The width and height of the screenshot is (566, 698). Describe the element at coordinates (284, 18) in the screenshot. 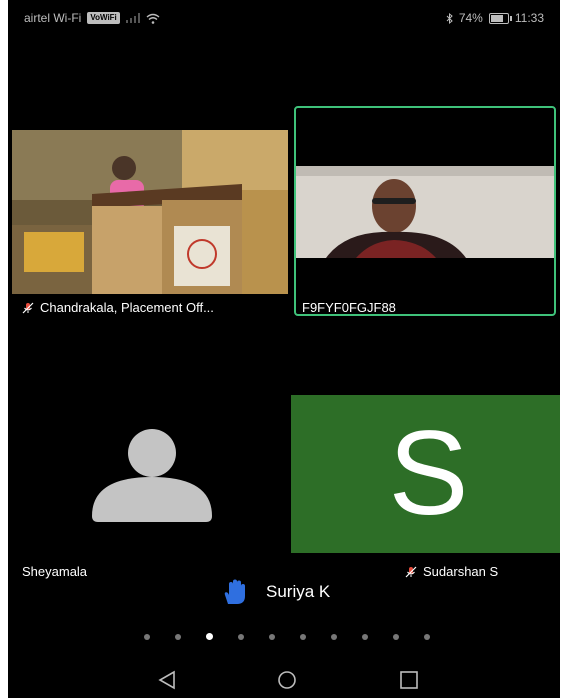

I see `status-bar: airtel Wi-Fi VoWiFi 74% 11:33` at that location.